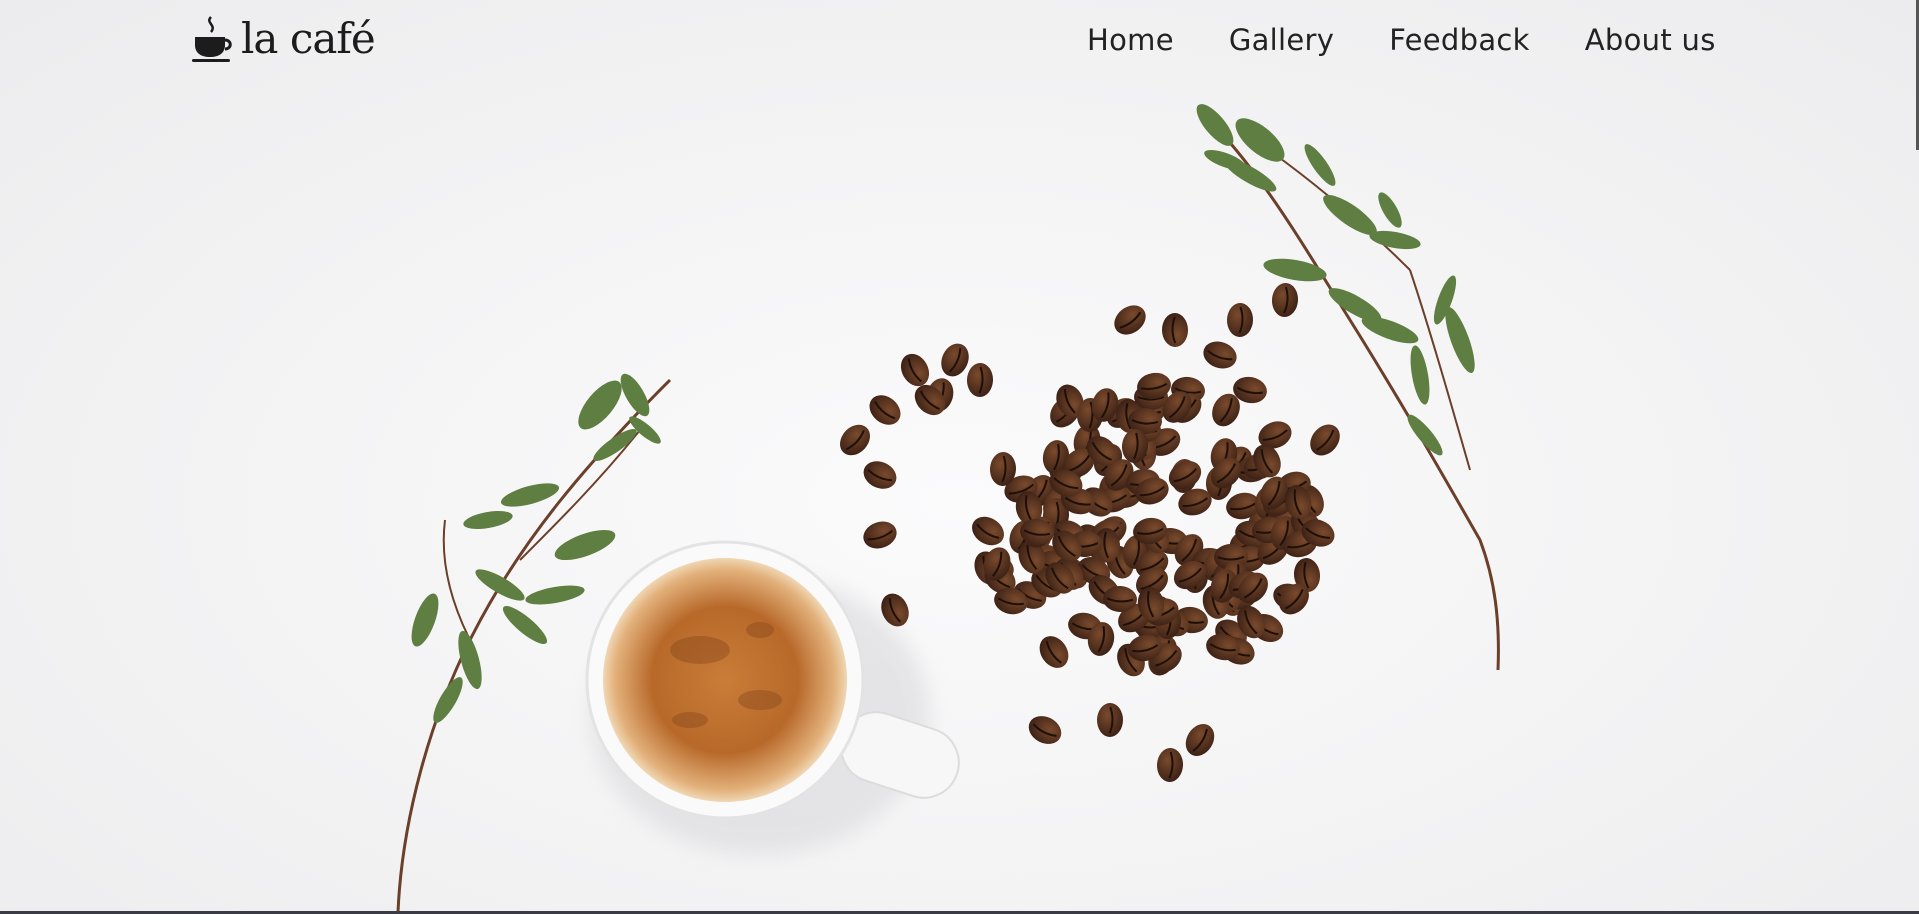 Image resolution: width=1919 pixels, height=914 pixels. Describe the element at coordinates (212, 39) in the screenshot. I see `coffee-cup-icon` at that location.